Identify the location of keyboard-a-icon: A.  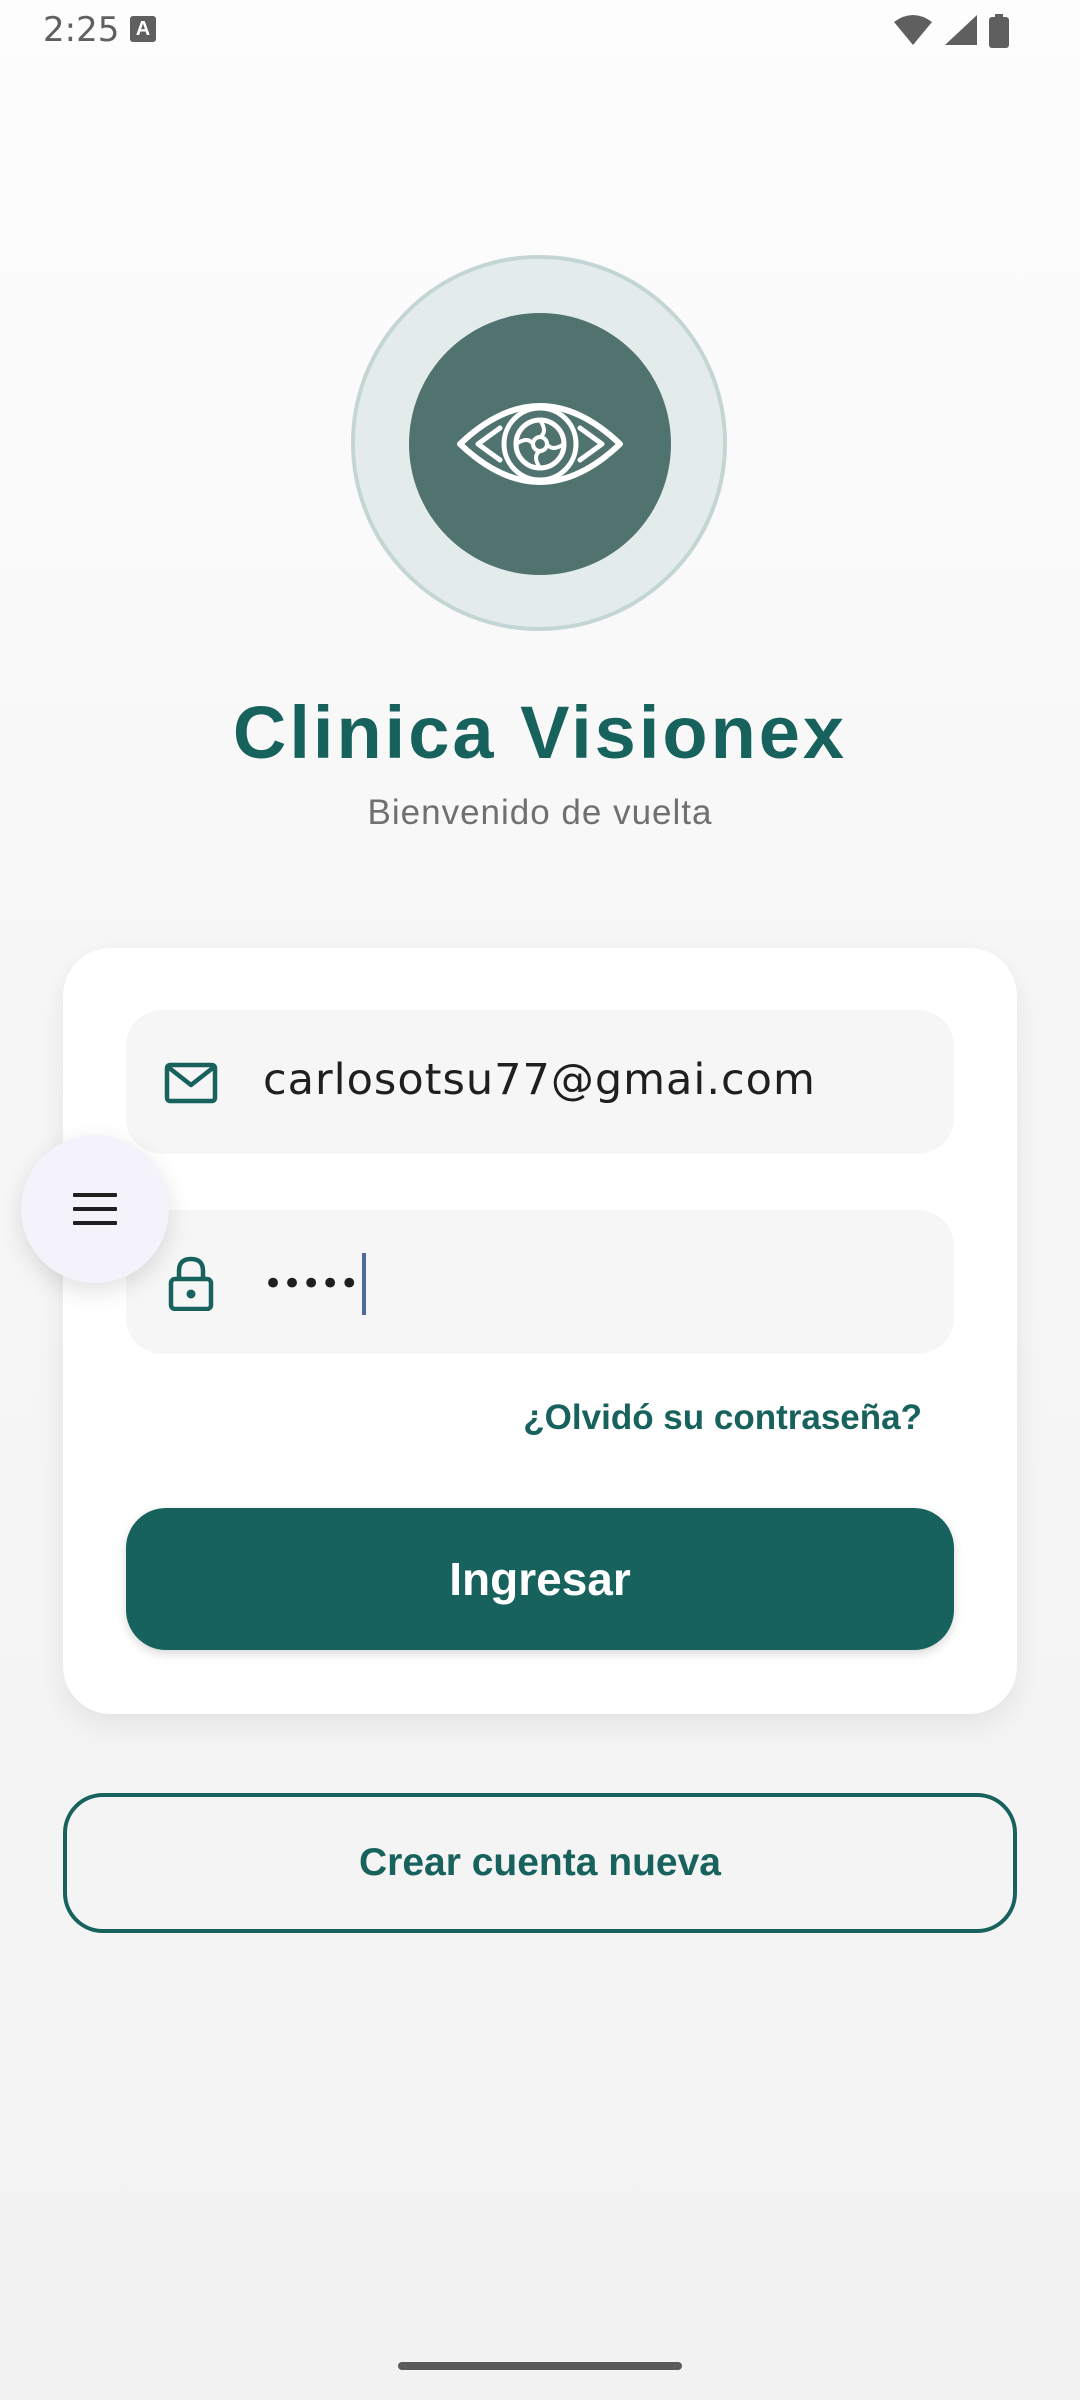
(143, 29).